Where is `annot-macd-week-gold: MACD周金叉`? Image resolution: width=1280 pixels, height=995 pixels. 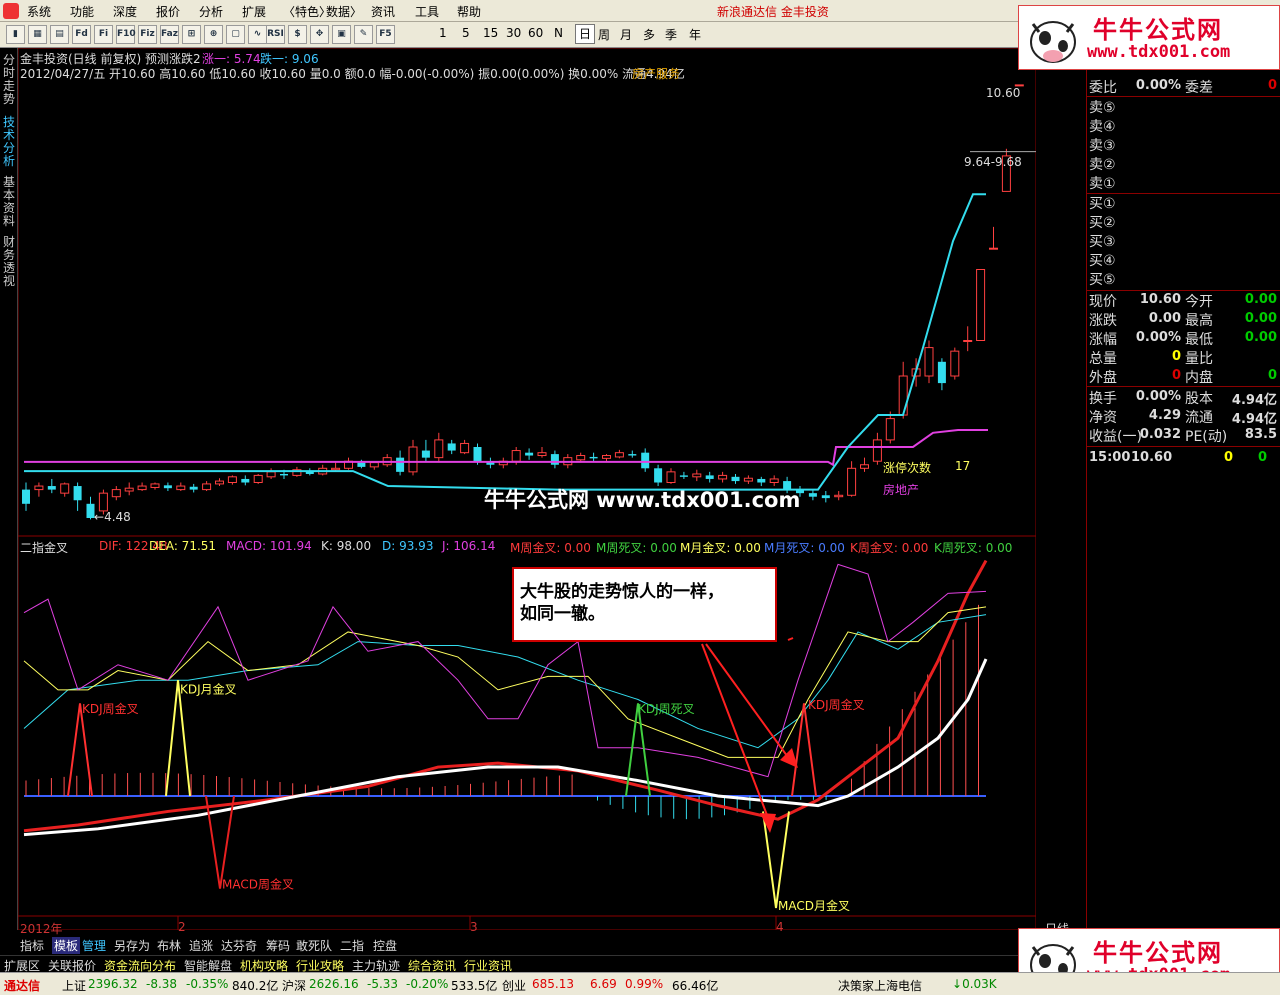 annot-macd-week-gold: MACD周金叉 is located at coordinates (258, 884).